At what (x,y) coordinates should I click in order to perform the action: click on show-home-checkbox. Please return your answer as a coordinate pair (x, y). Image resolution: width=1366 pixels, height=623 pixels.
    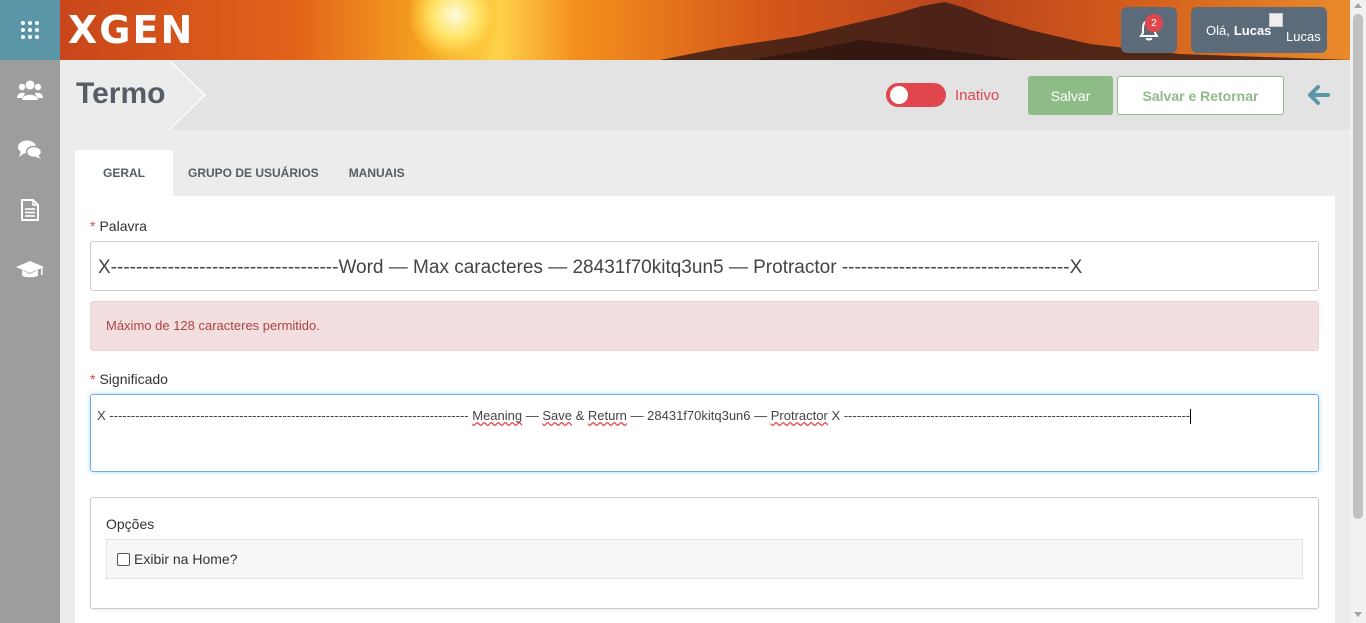
    Looking at the image, I should click on (123, 559).